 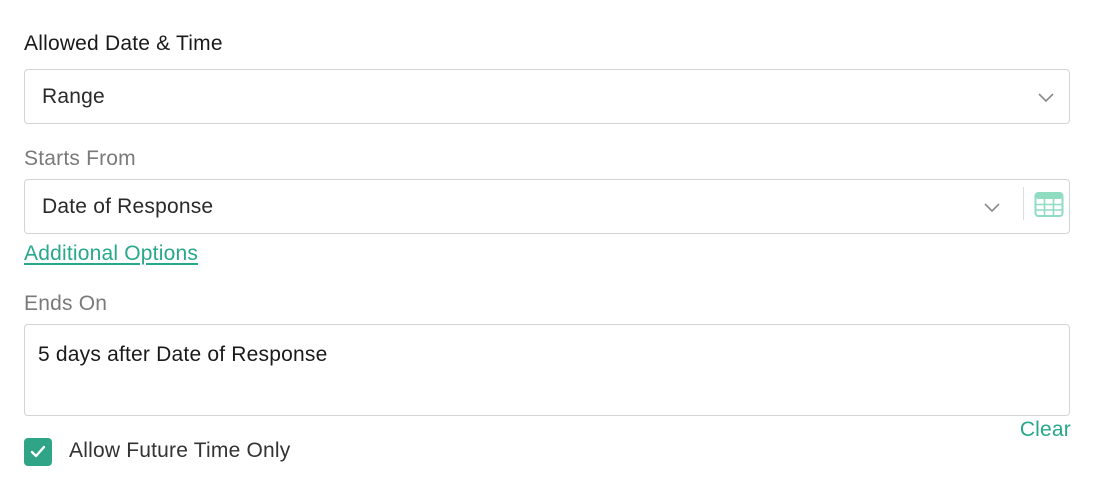 I want to click on additional-options-link: Additional Options, so click(x=111, y=254).